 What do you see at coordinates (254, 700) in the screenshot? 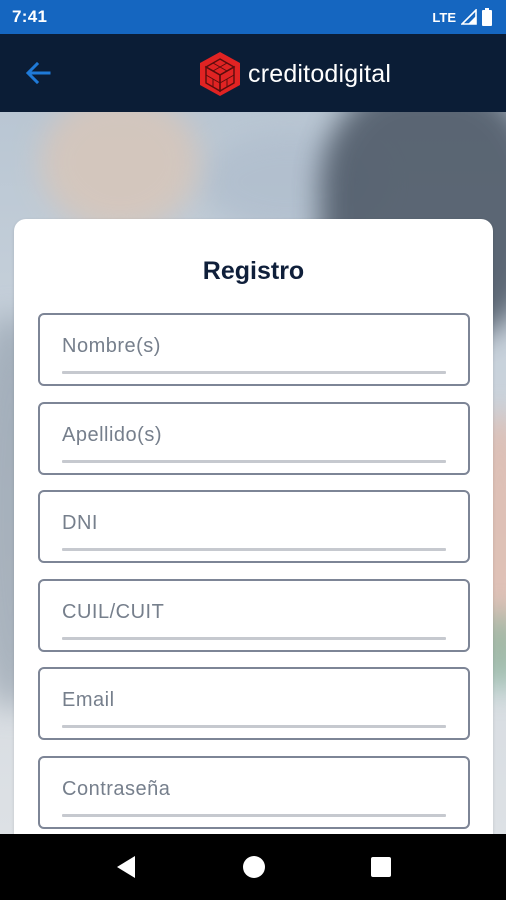
I see `email-input` at bounding box center [254, 700].